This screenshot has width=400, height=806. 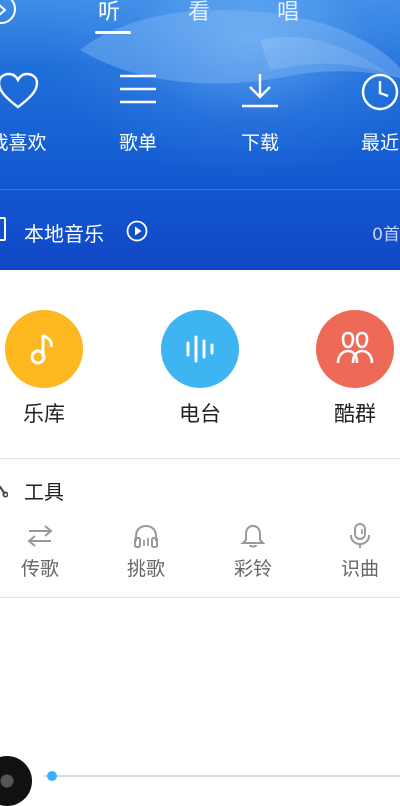 What do you see at coordinates (138, 89) in the screenshot?
I see `list-icon` at bounding box center [138, 89].